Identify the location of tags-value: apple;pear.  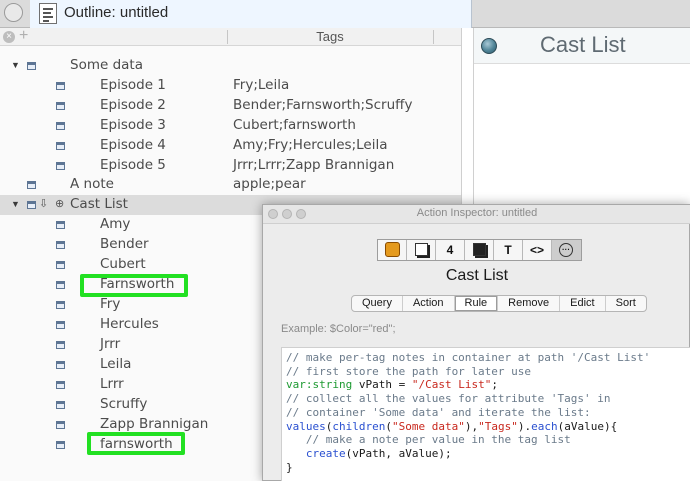
(269, 184).